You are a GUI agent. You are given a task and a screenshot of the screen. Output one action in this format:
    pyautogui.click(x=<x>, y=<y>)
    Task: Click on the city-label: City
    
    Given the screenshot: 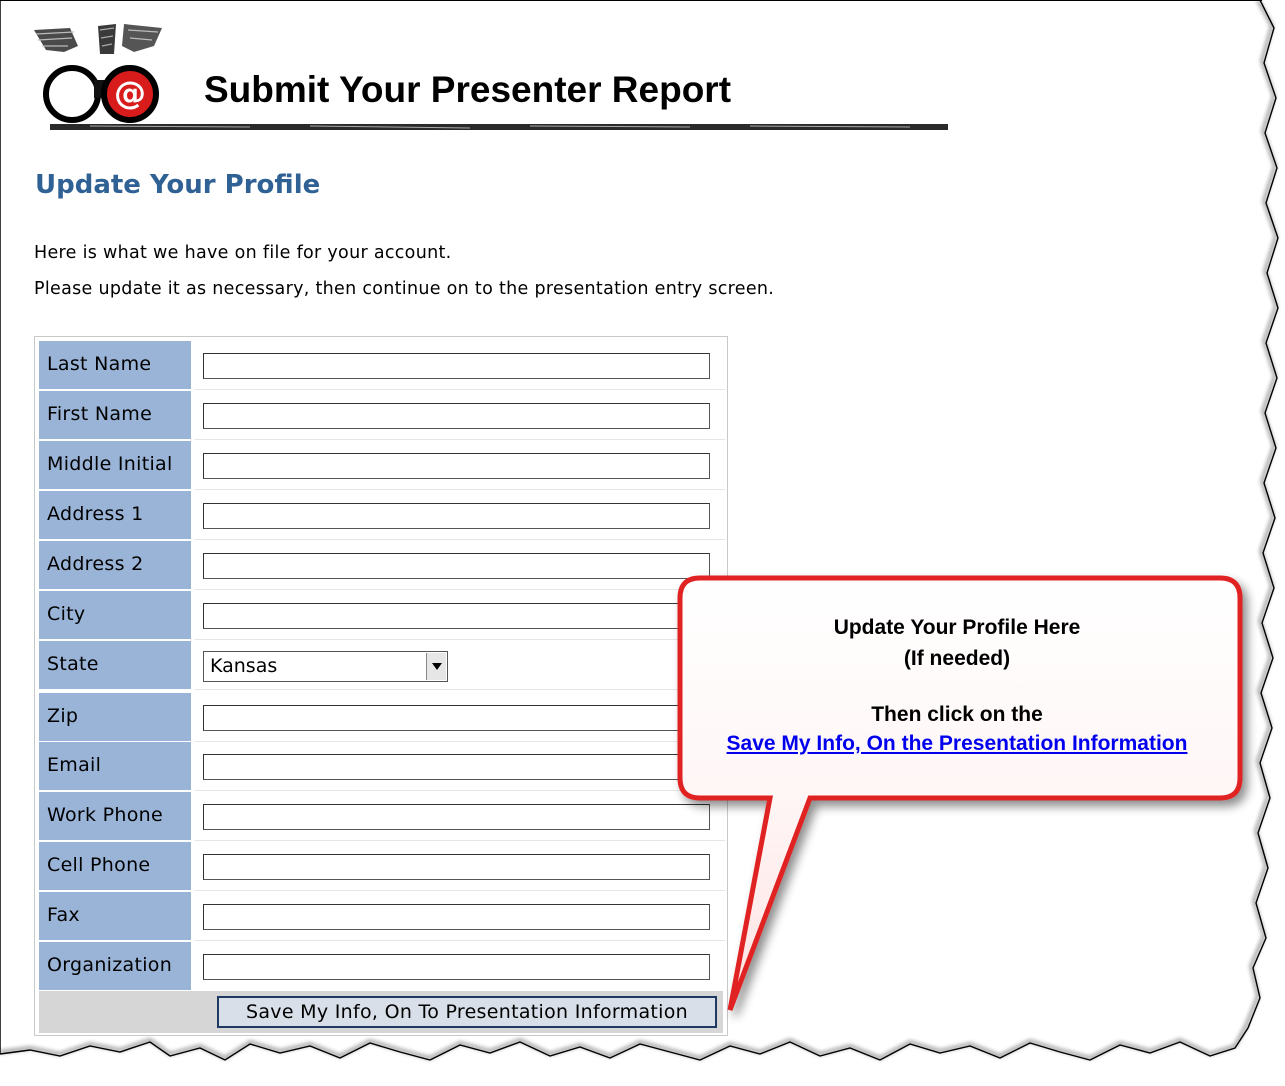 What is the action you would take?
    pyautogui.click(x=115, y=615)
    